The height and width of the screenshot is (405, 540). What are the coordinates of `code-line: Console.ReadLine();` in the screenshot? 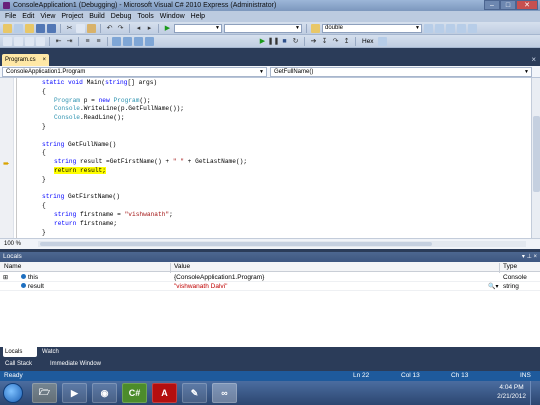 It's located at (89, 118).